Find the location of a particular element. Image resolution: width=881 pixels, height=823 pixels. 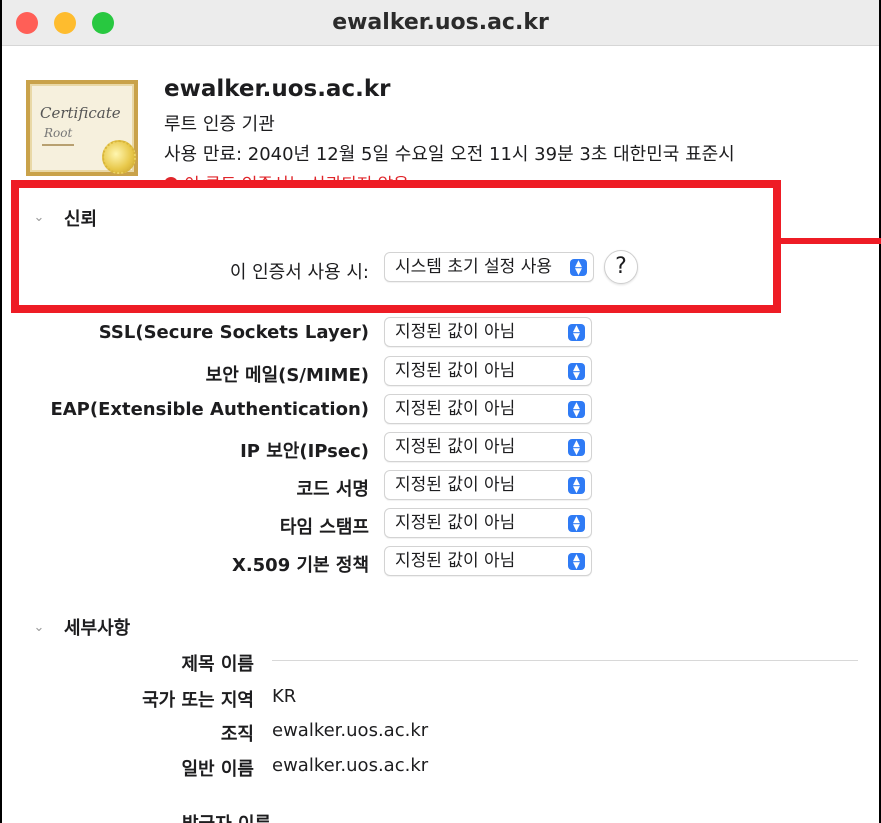

detail-value-country: KR is located at coordinates (284, 696).